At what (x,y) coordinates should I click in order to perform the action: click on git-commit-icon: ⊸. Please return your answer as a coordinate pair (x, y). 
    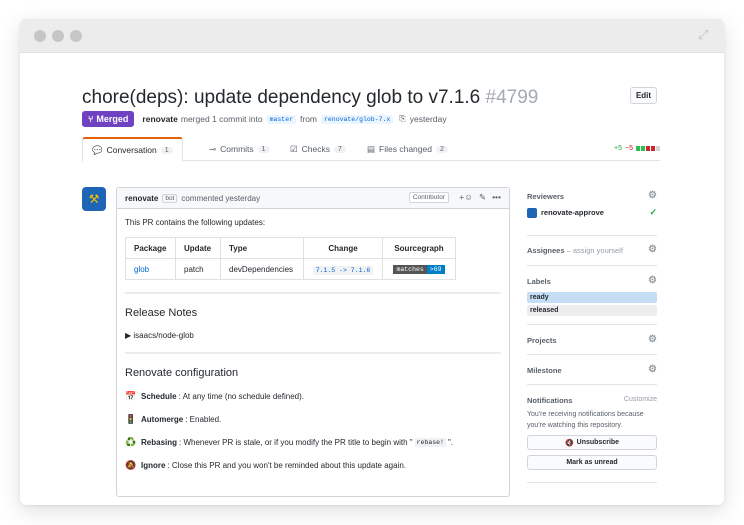
    Looking at the image, I should click on (213, 148).